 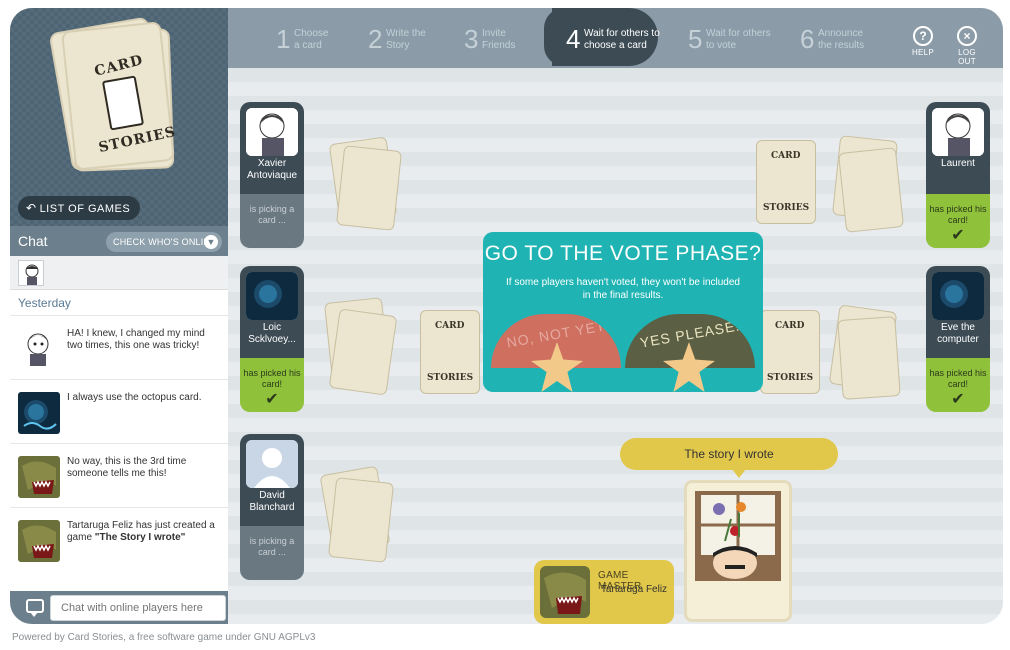 What do you see at coordinates (211, 242) in the screenshot?
I see `chevron-down-icon: ▼` at bounding box center [211, 242].